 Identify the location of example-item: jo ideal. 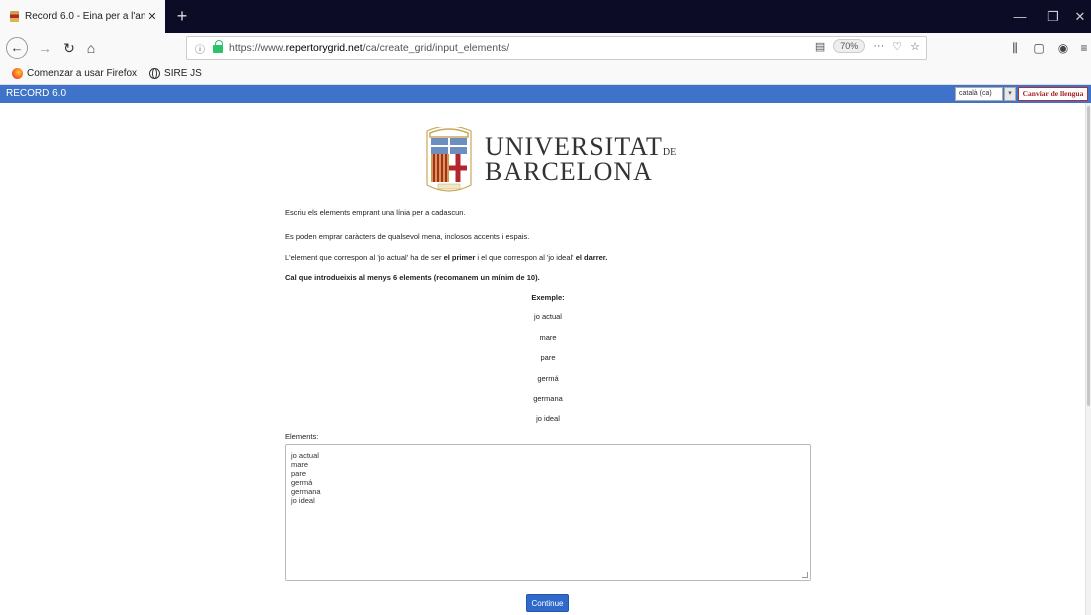
(548, 418).